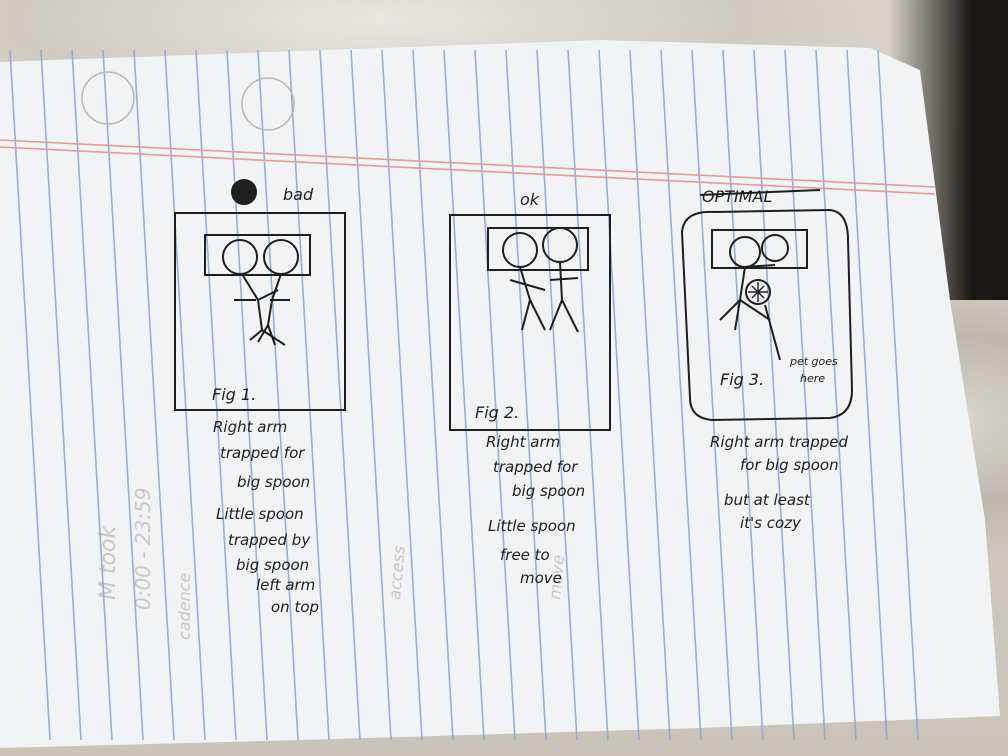  What do you see at coordinates (779, 442) in the screenshot?
I see `caption-line: Right arm trapped` at bounding box center [779, 442].